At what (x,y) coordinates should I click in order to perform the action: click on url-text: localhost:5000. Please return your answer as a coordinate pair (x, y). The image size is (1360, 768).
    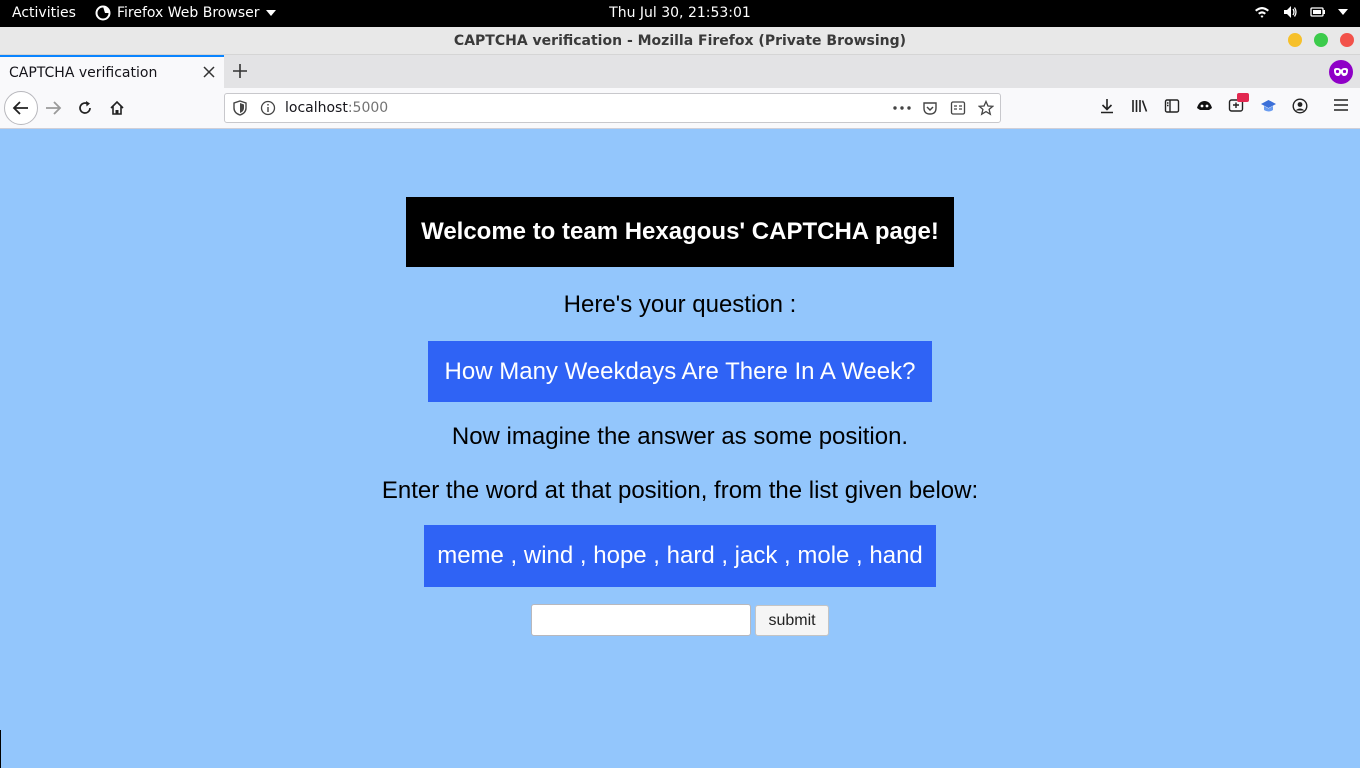
    Looking at the image, I should click on (336, 108).